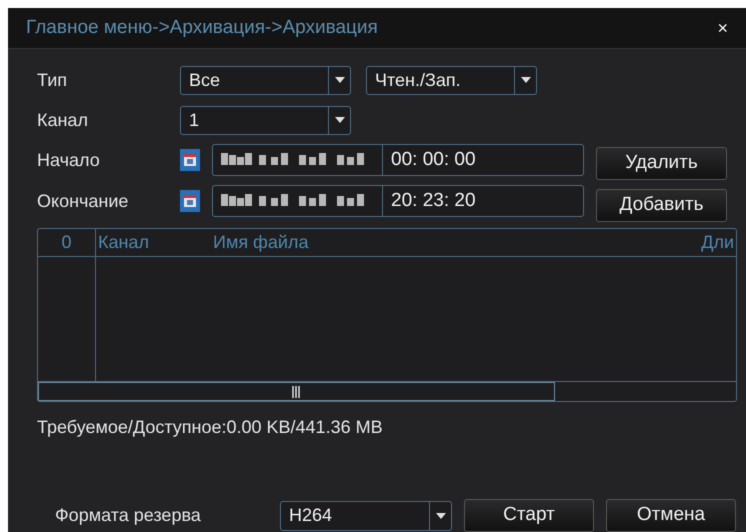  Describe the element at coordinates (451, 80) in the screenshot. I see `dropdown: Чтен./Зап.` at that location.